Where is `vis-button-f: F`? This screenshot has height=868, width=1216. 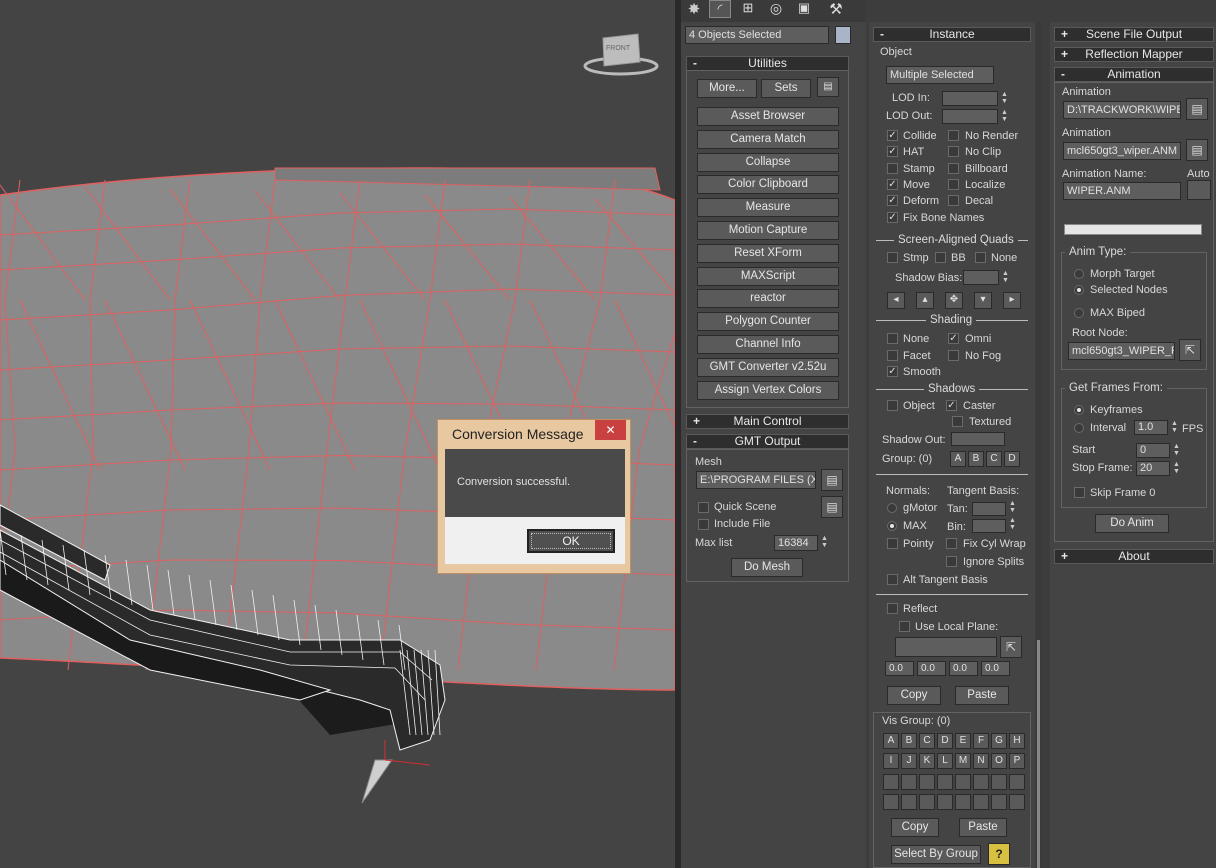
vis-button-f: F is located at coordinates (981, 741).